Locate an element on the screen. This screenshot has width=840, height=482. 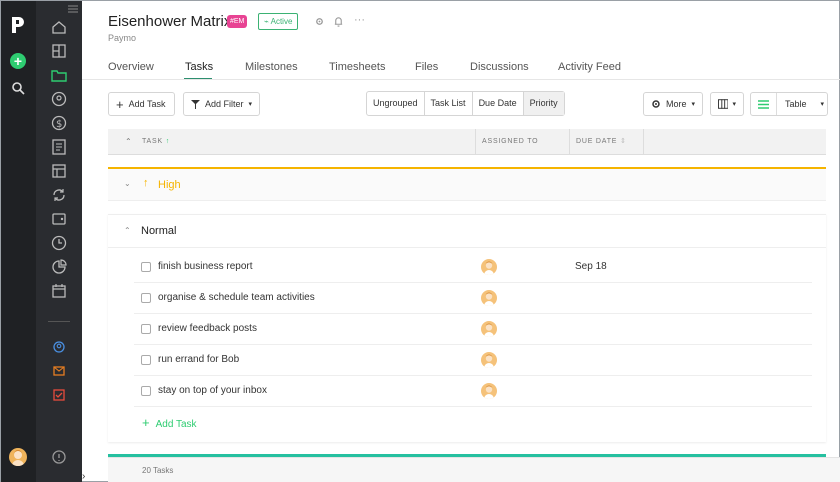
priority-group-high: ⌄ ↑ High is located at coordinates (467, 184).